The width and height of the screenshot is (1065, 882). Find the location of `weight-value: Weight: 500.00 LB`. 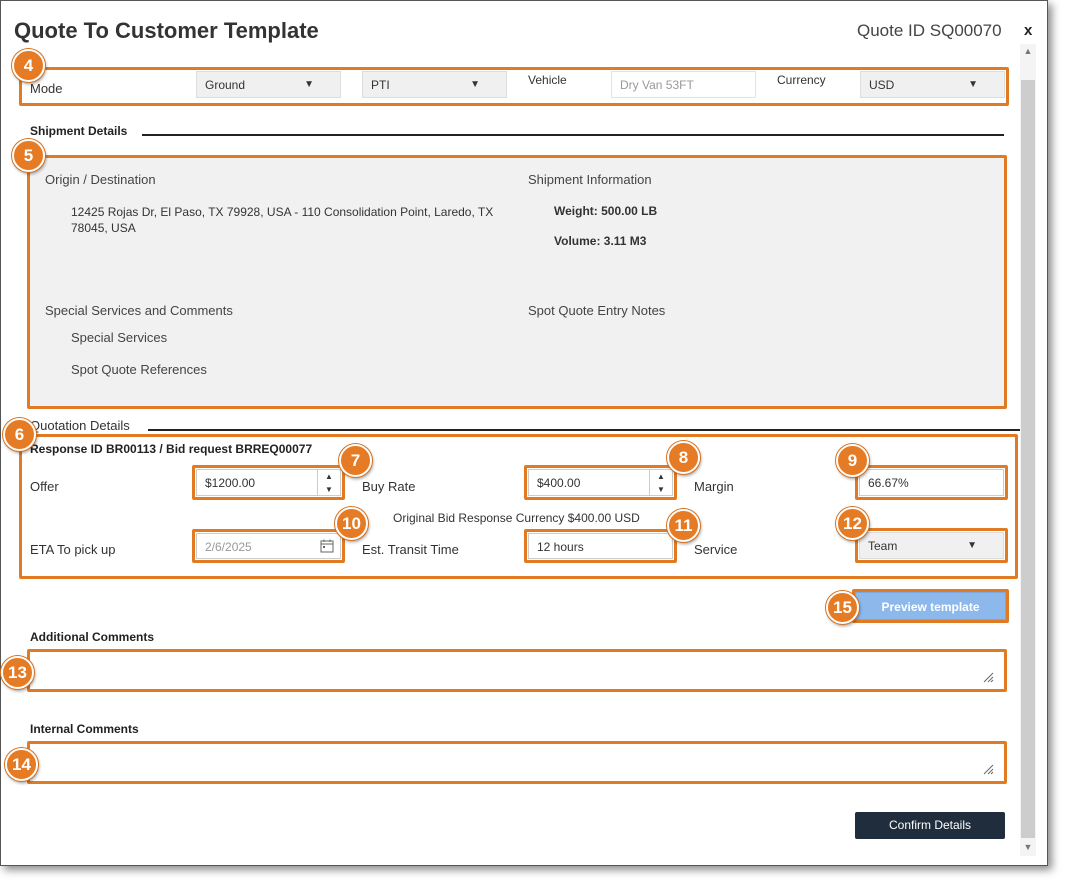

weight-value: Weight: 500.00 LB is located at coordinates (606, 211).